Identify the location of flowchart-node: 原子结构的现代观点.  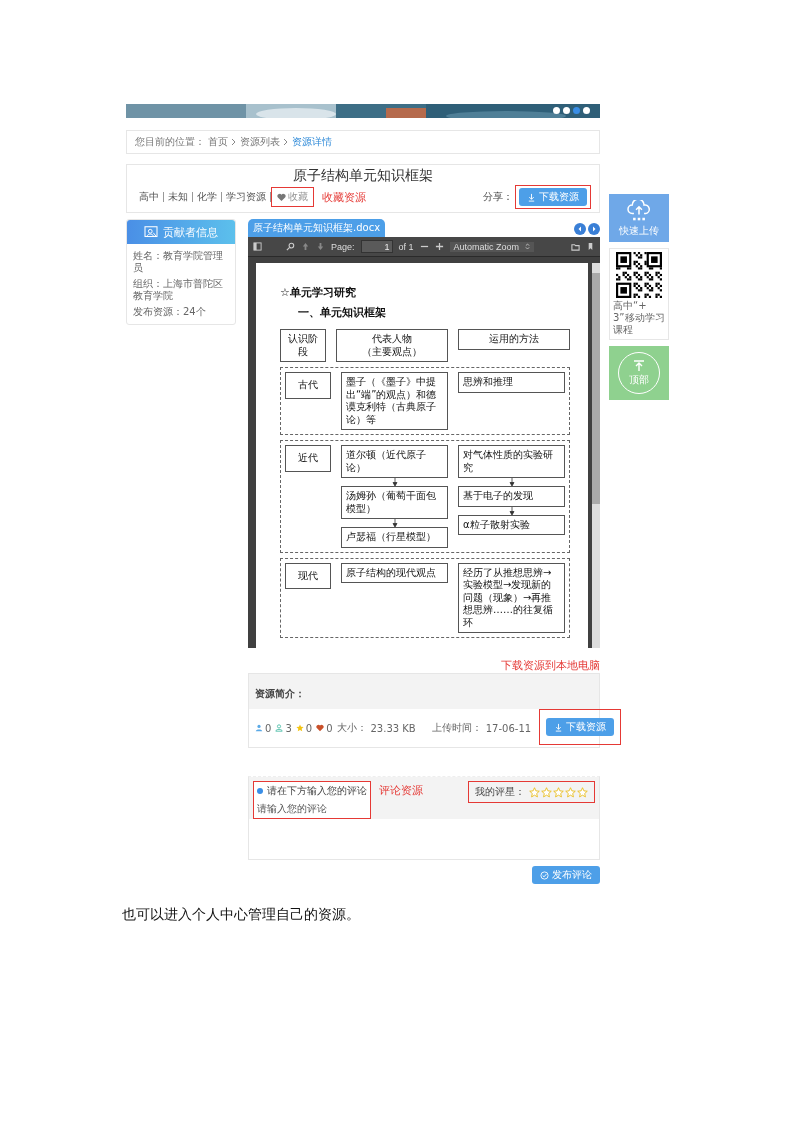
(394, 572).